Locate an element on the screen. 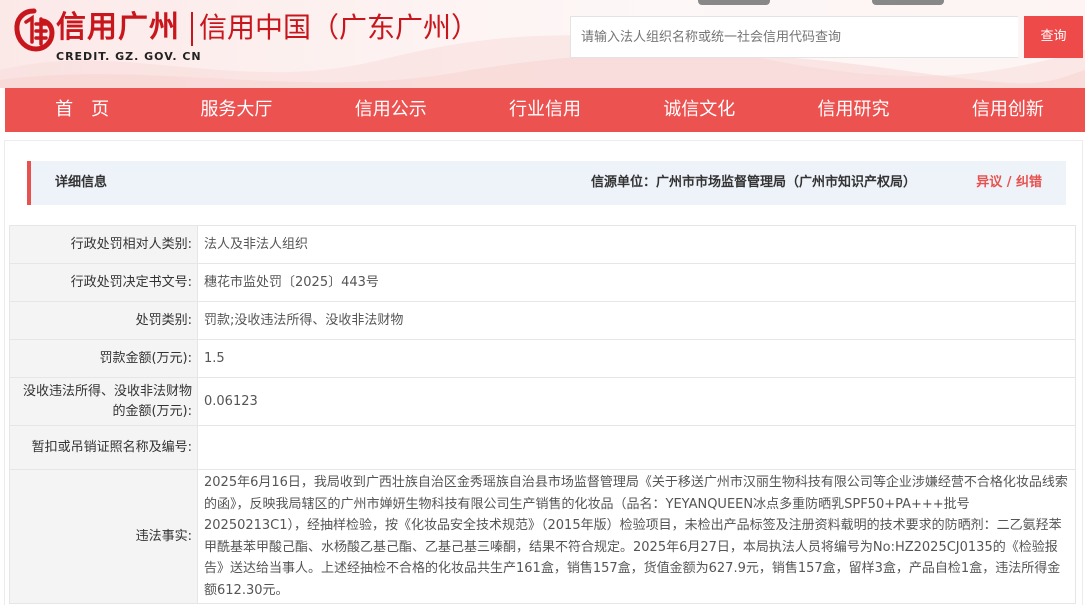 This screenshot has height=605, width=1085. site-subtitle: 信用中国（广东广州） is located at coordinates (339, 27).